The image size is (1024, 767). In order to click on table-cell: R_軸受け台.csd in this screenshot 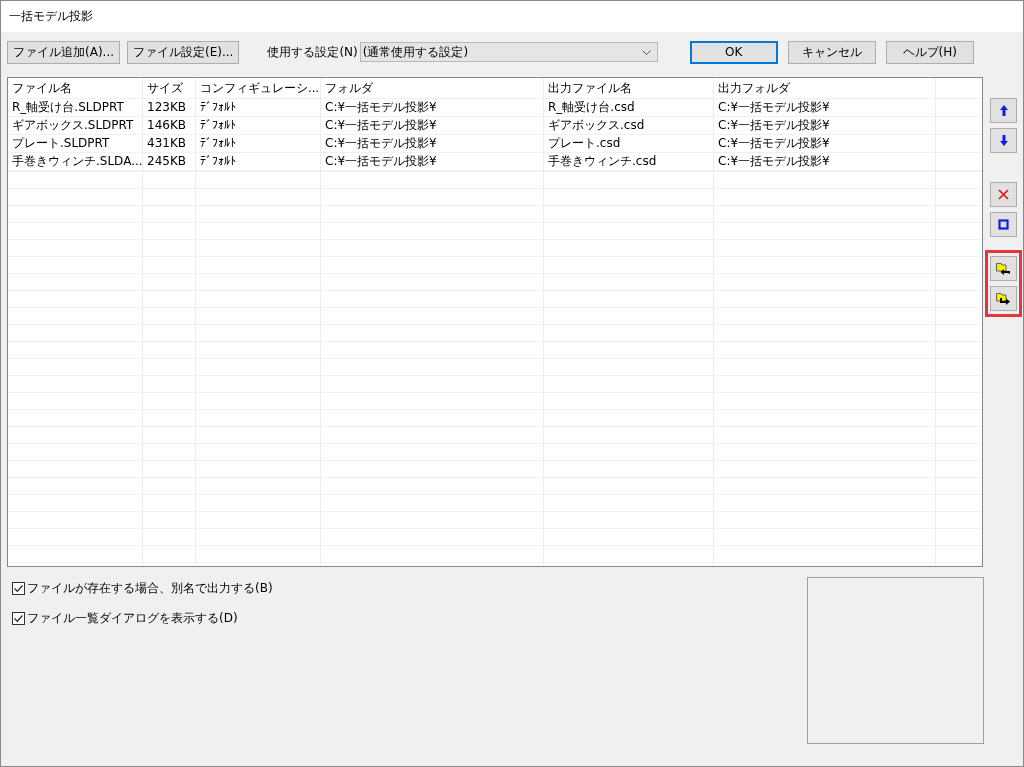, I will do `click(629, 107)`.